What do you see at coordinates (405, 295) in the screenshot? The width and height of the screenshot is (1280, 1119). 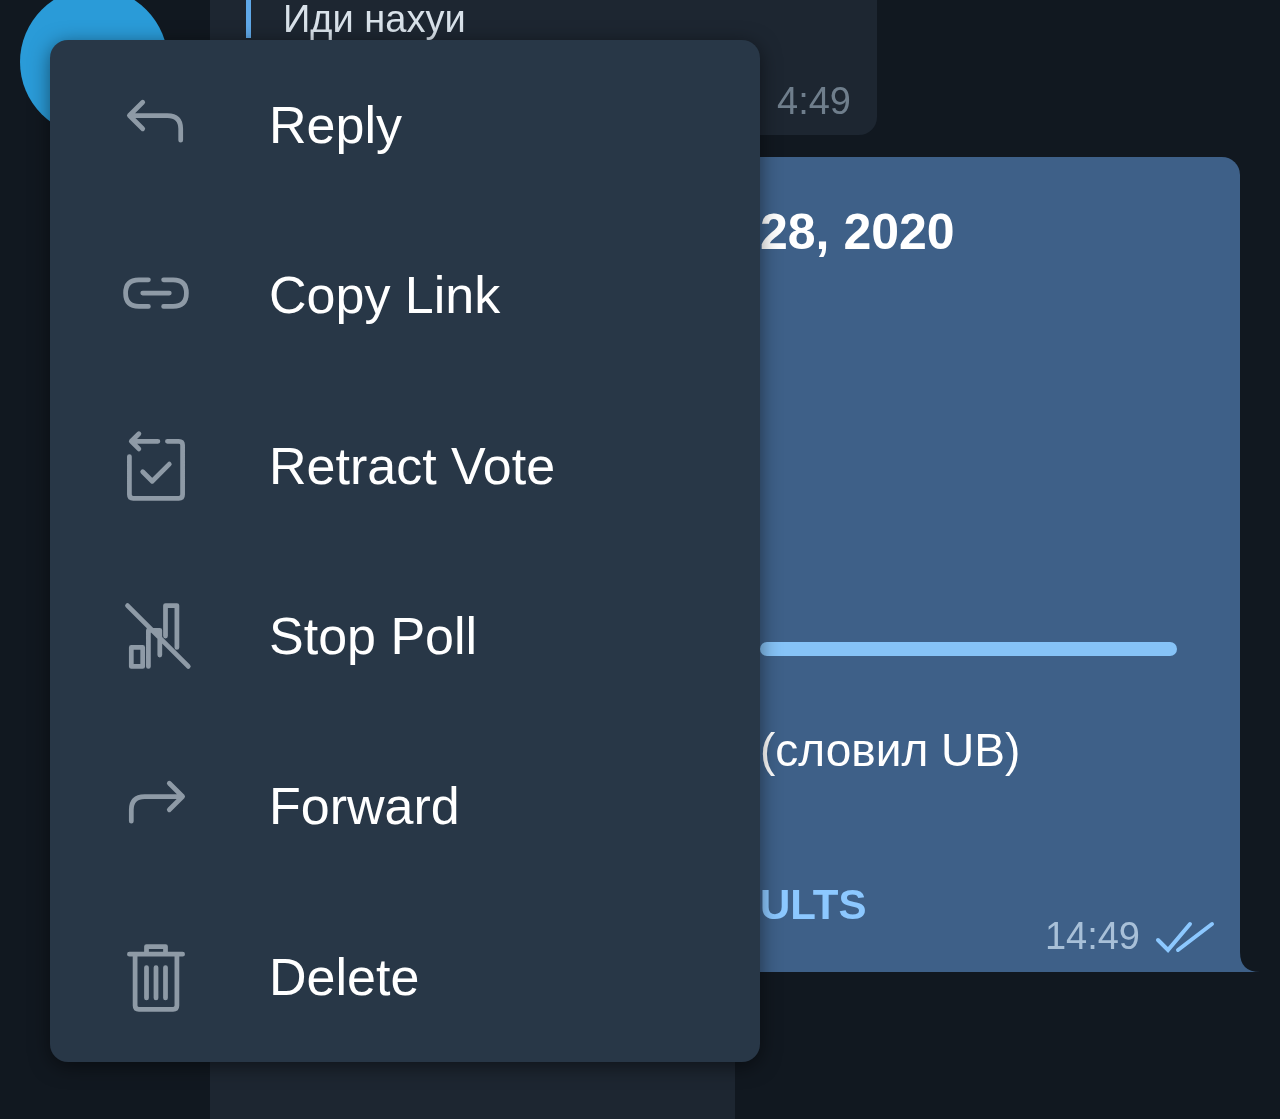 I see `menu-item: Copy Link` at bounding box center [405, 295].